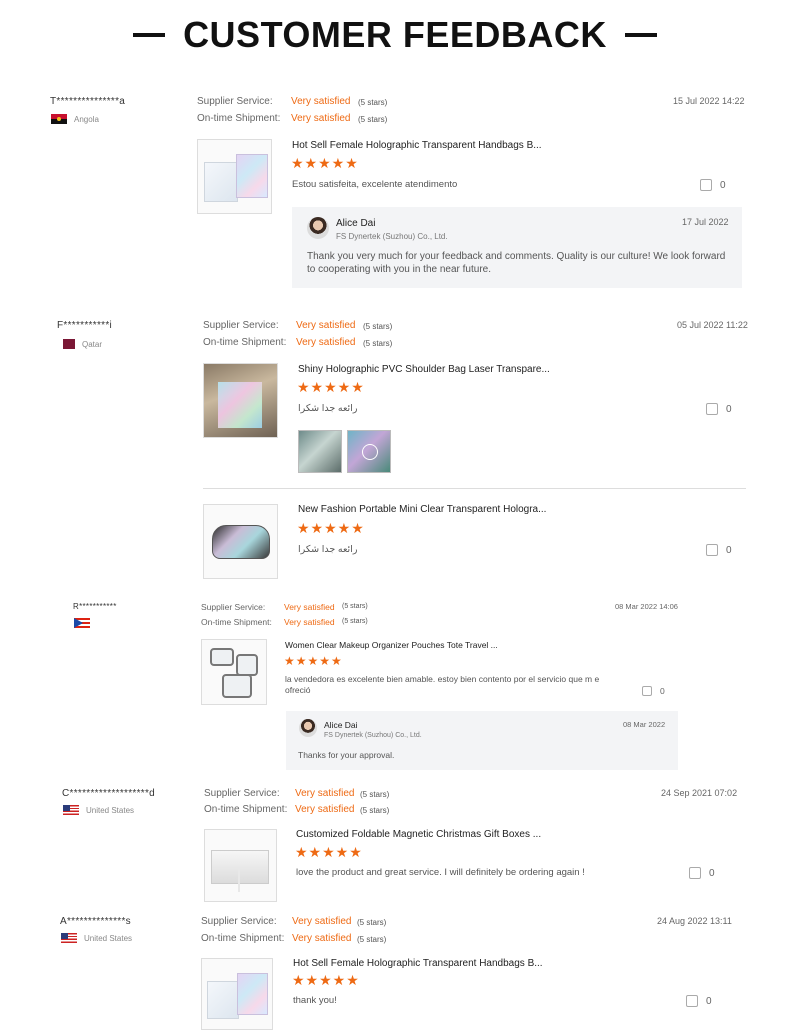 The image size is (790, 1032). I want to click on country-name: United States, so click(108, 938).